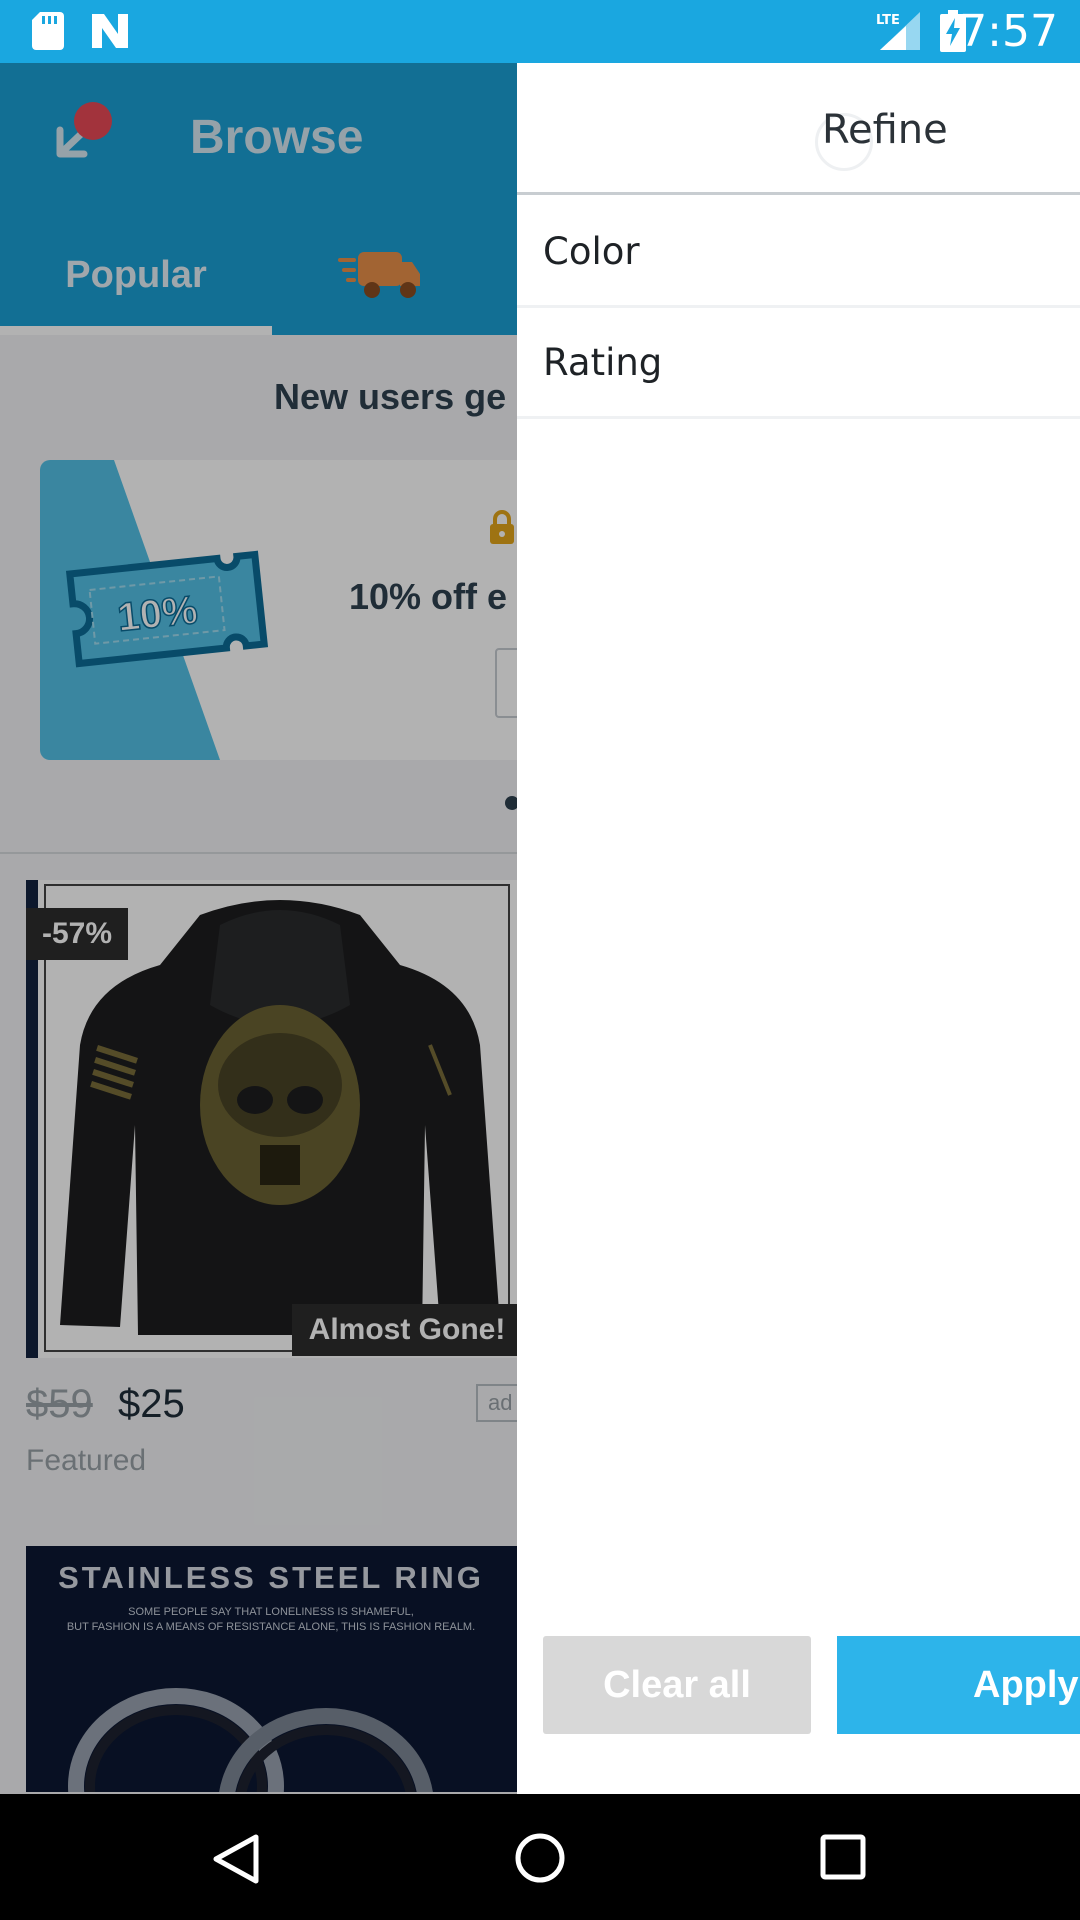 The height and width of the screenshot is (1920, 1080). I want to click on lte-signal-icon: LTE, so click(898, 31).